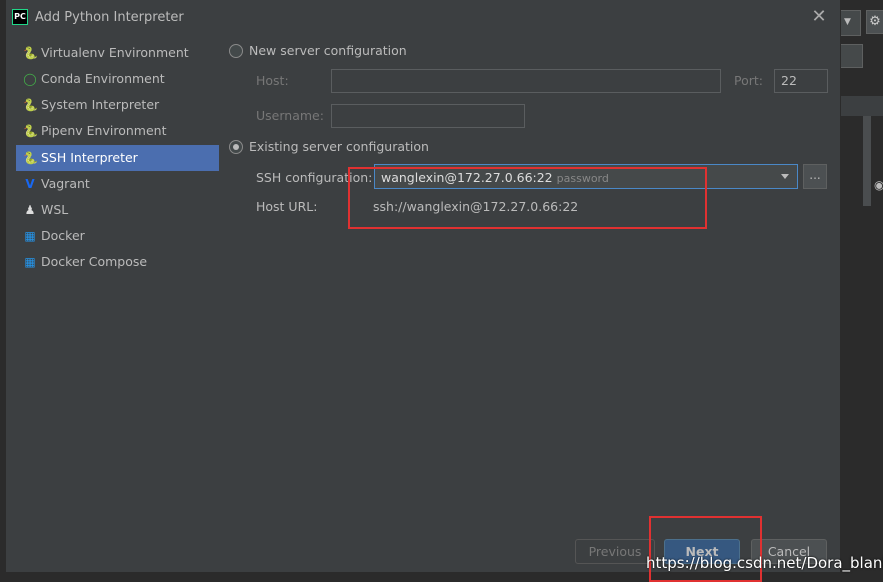 The height and width of the screenshot is (582, 883). What do you see at coordinates (764, 563) in the screenshot?
I see `watermark-text: https://blog.csdn.net/Dora_blank` at bounding box center [764, 563].